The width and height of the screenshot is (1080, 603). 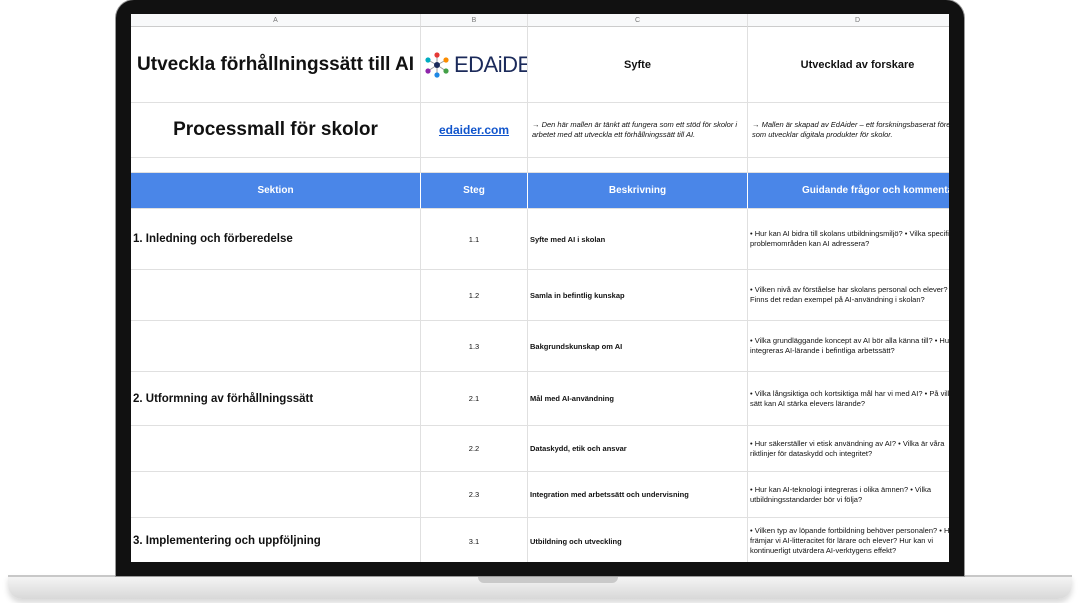 I want to click on column-header-c: C, so click(x=638, y=20).